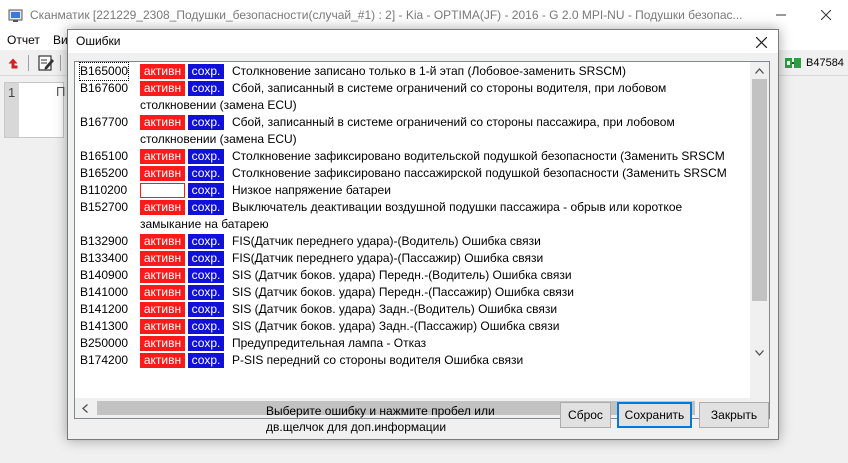  I want to click on hint-line-2: дв.щелчок для доп.информации, so click(356, 427).